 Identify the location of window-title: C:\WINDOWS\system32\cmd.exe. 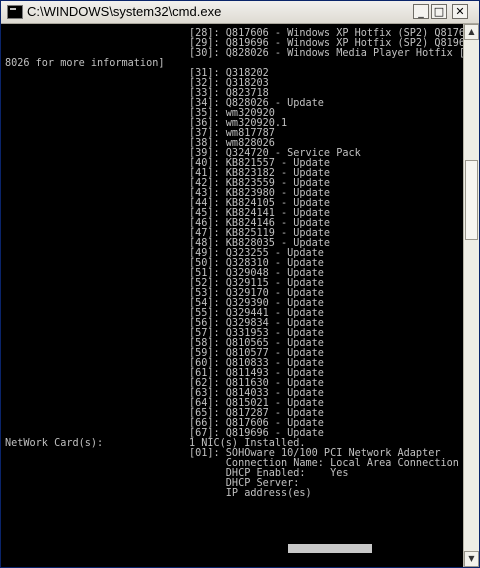
(124, 11).